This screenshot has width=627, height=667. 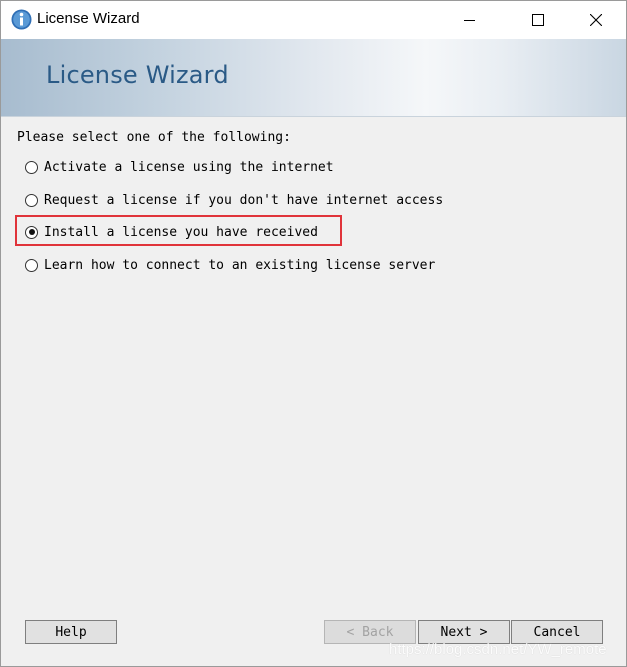 I want to click on option-activate-internet: Activate a license using the internet, so click(x=179, y=167).